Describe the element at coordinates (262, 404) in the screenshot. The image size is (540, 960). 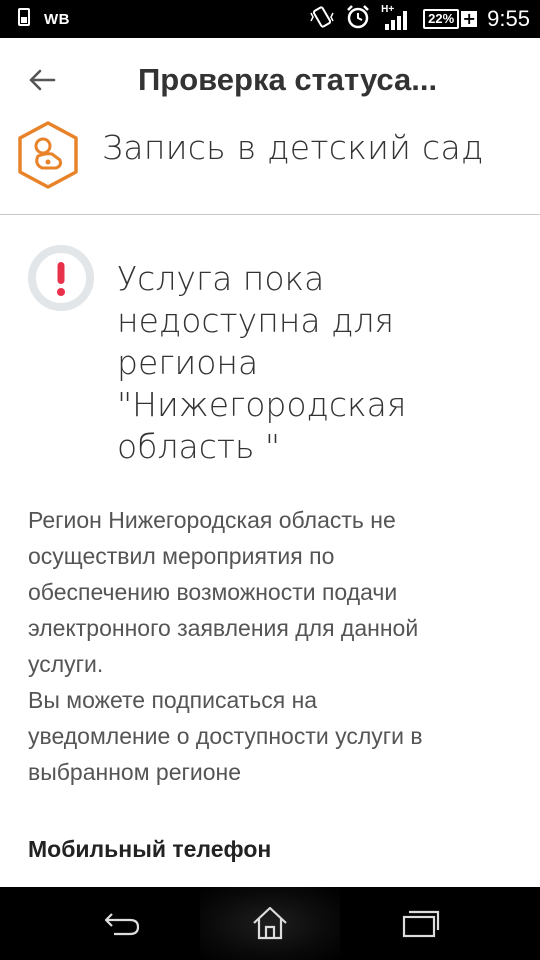
I see `alert-title-line: "Нижегородская` at that location.